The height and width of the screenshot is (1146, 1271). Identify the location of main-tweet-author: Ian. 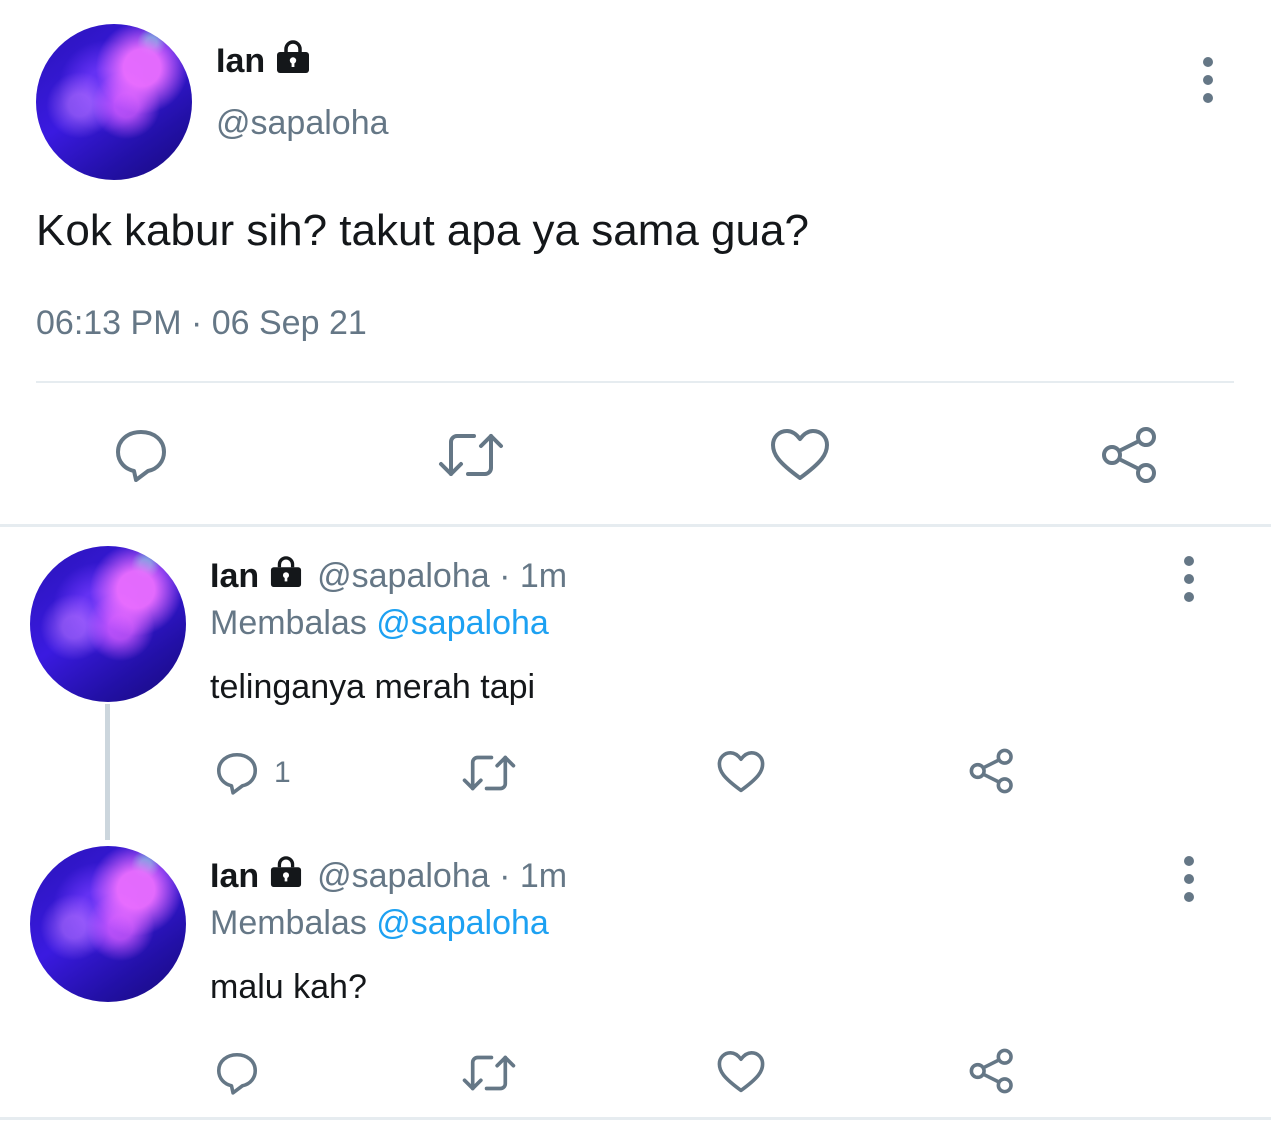
(263, 61).